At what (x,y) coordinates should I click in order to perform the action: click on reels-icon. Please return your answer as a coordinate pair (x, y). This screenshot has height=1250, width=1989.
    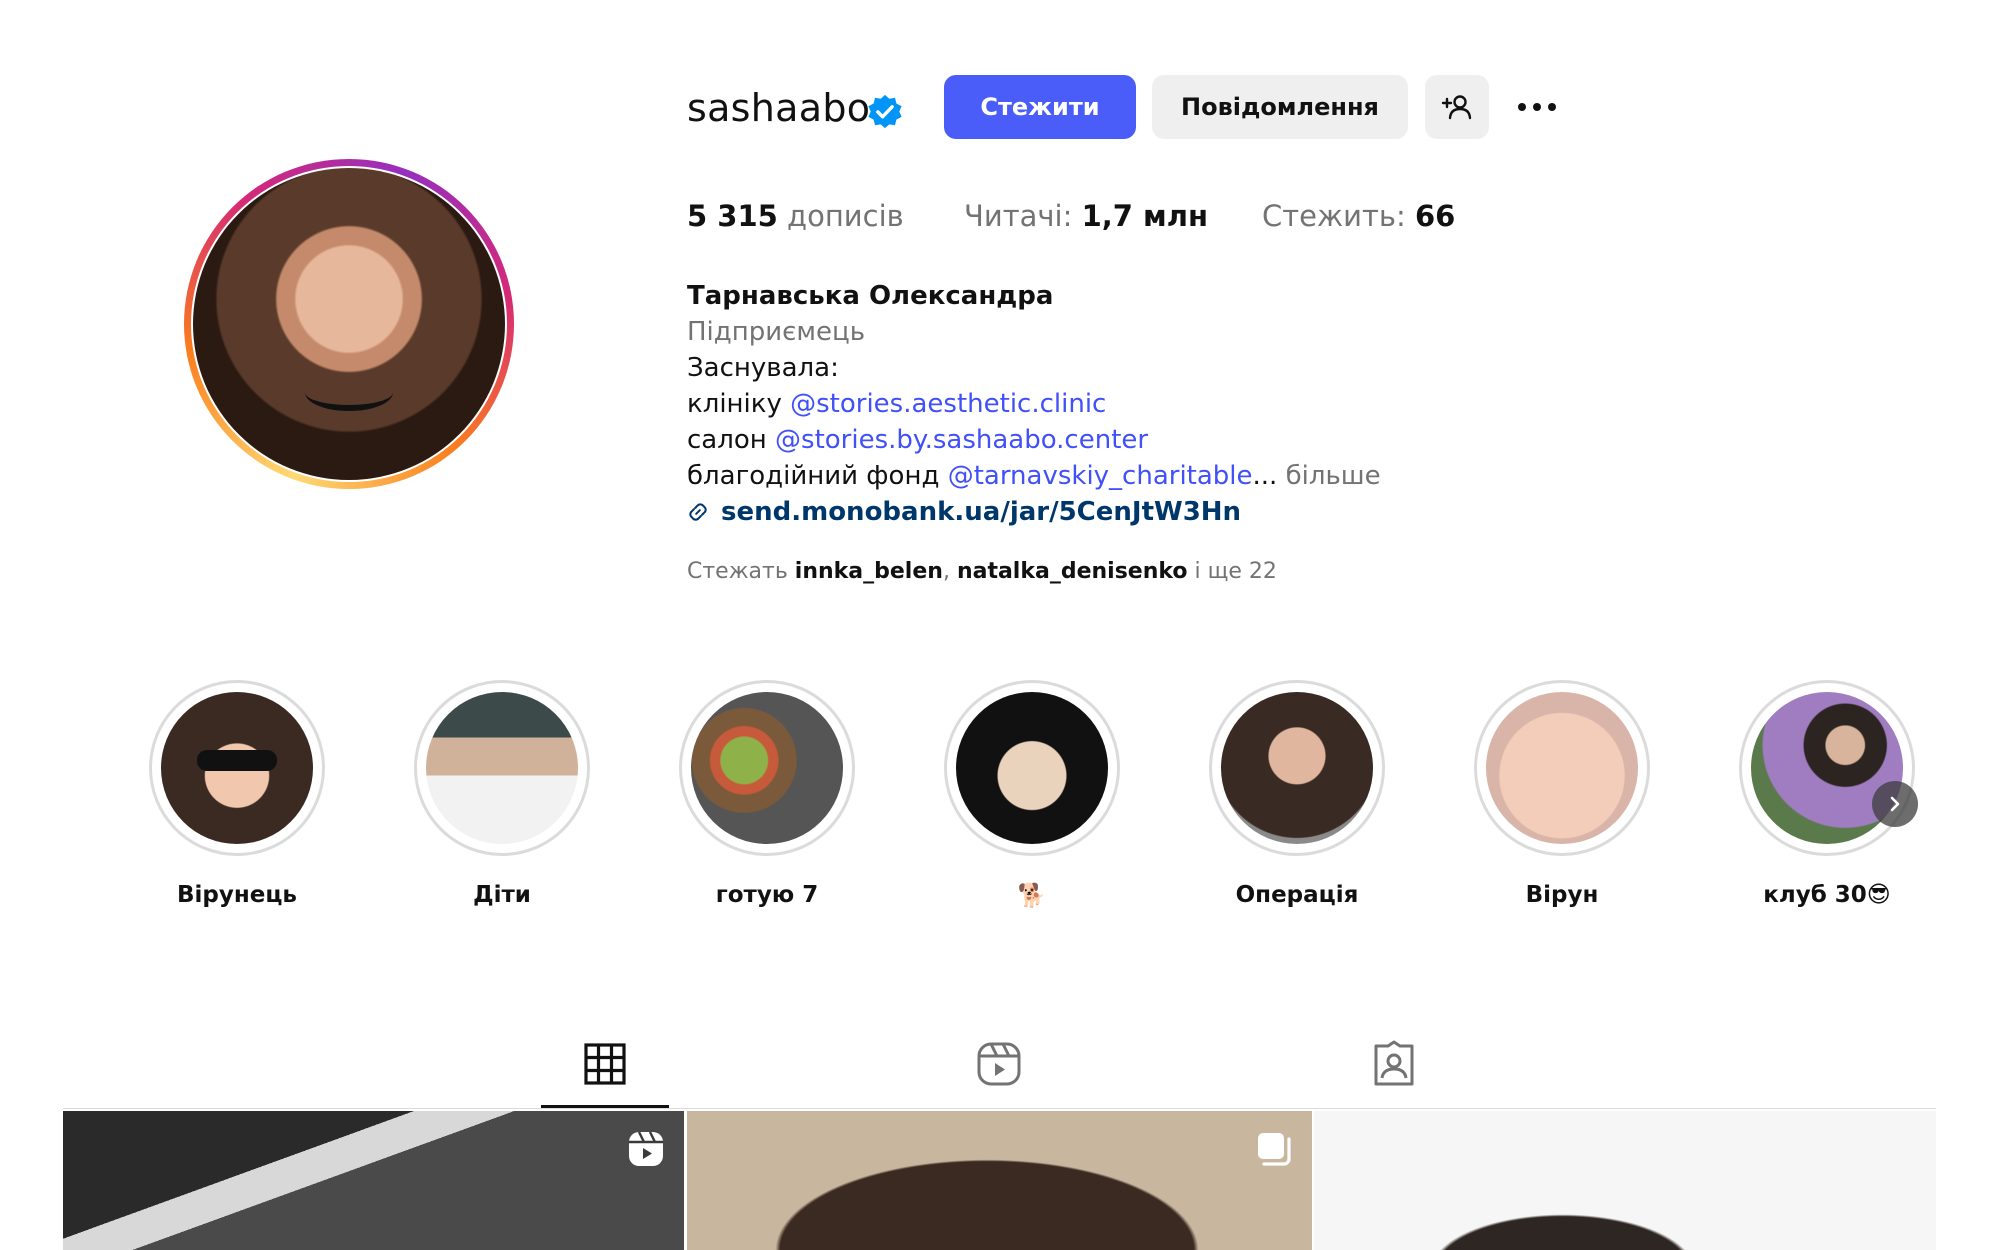
    Looking at the image, I should click on (999, 1064).